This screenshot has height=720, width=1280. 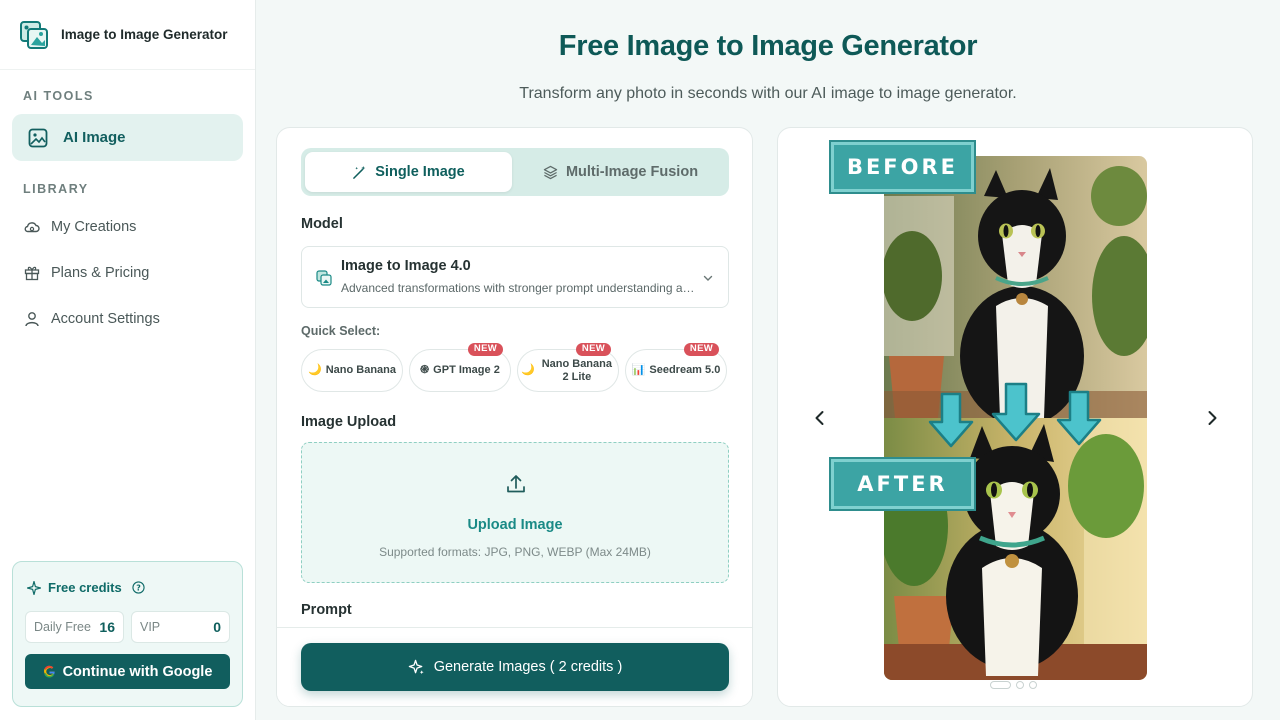 I want to click on sidebar-item-plans-pricing: Plans & Pricing, so click(x=86, y=273).